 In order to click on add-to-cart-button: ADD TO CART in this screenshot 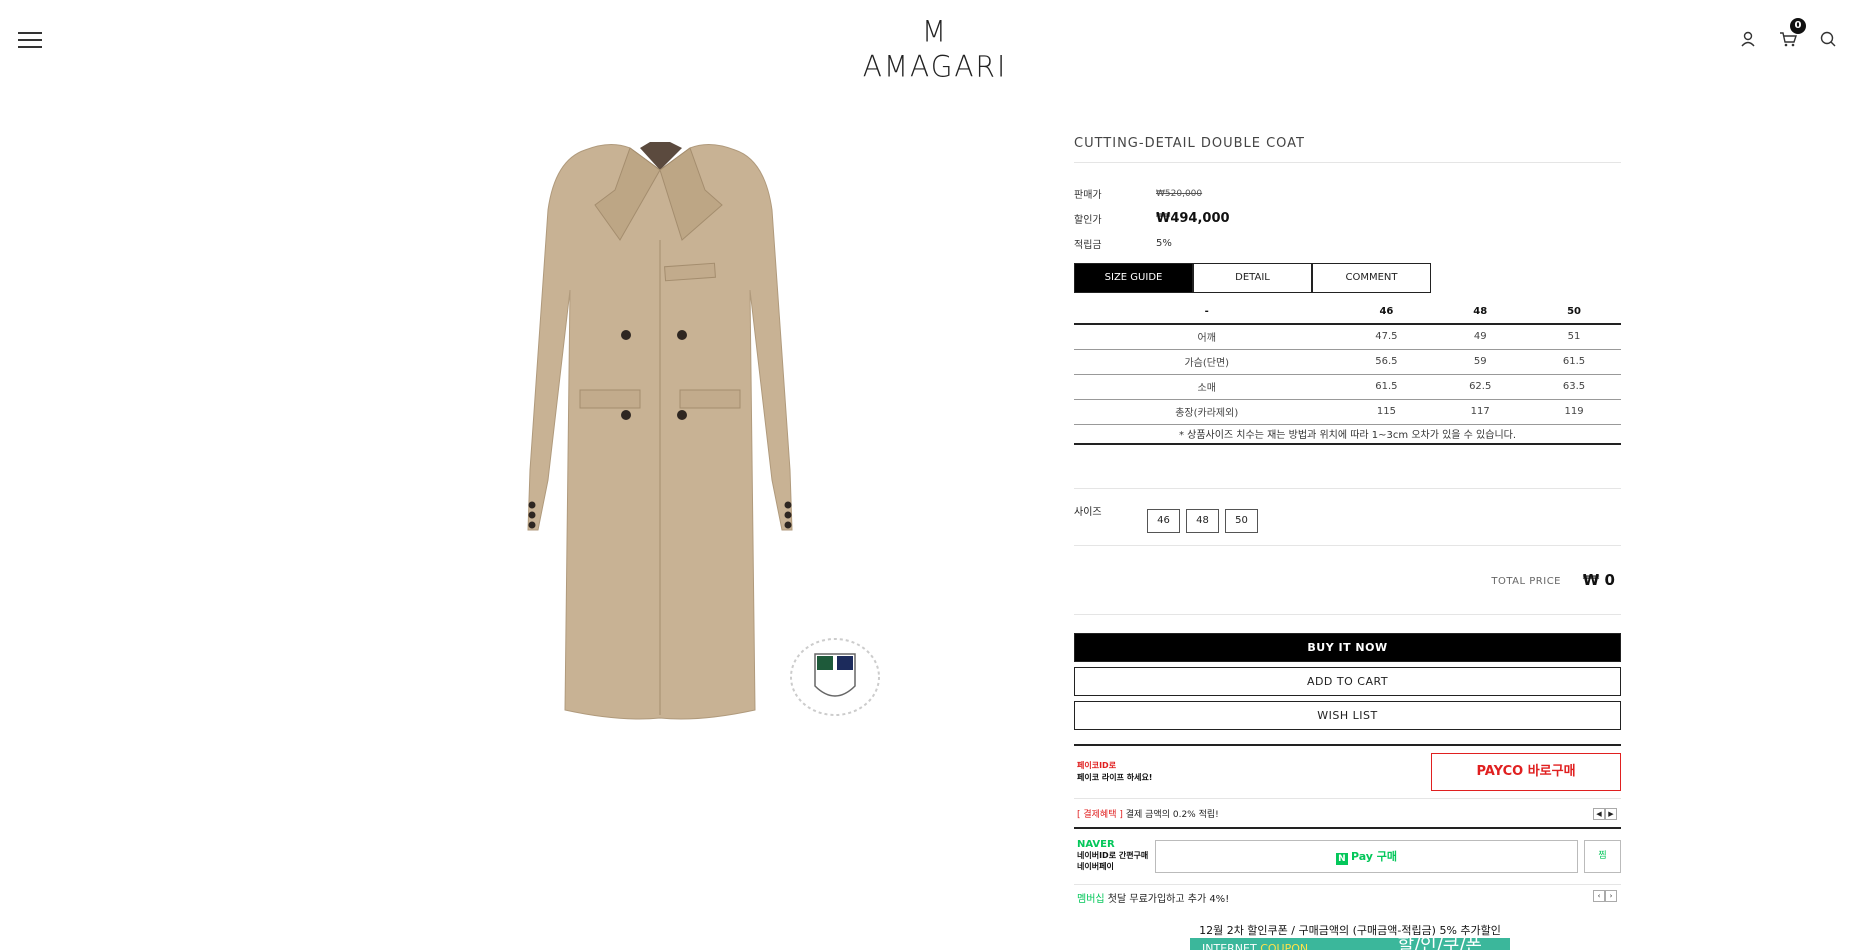, I will do `click(1347, 681)`.